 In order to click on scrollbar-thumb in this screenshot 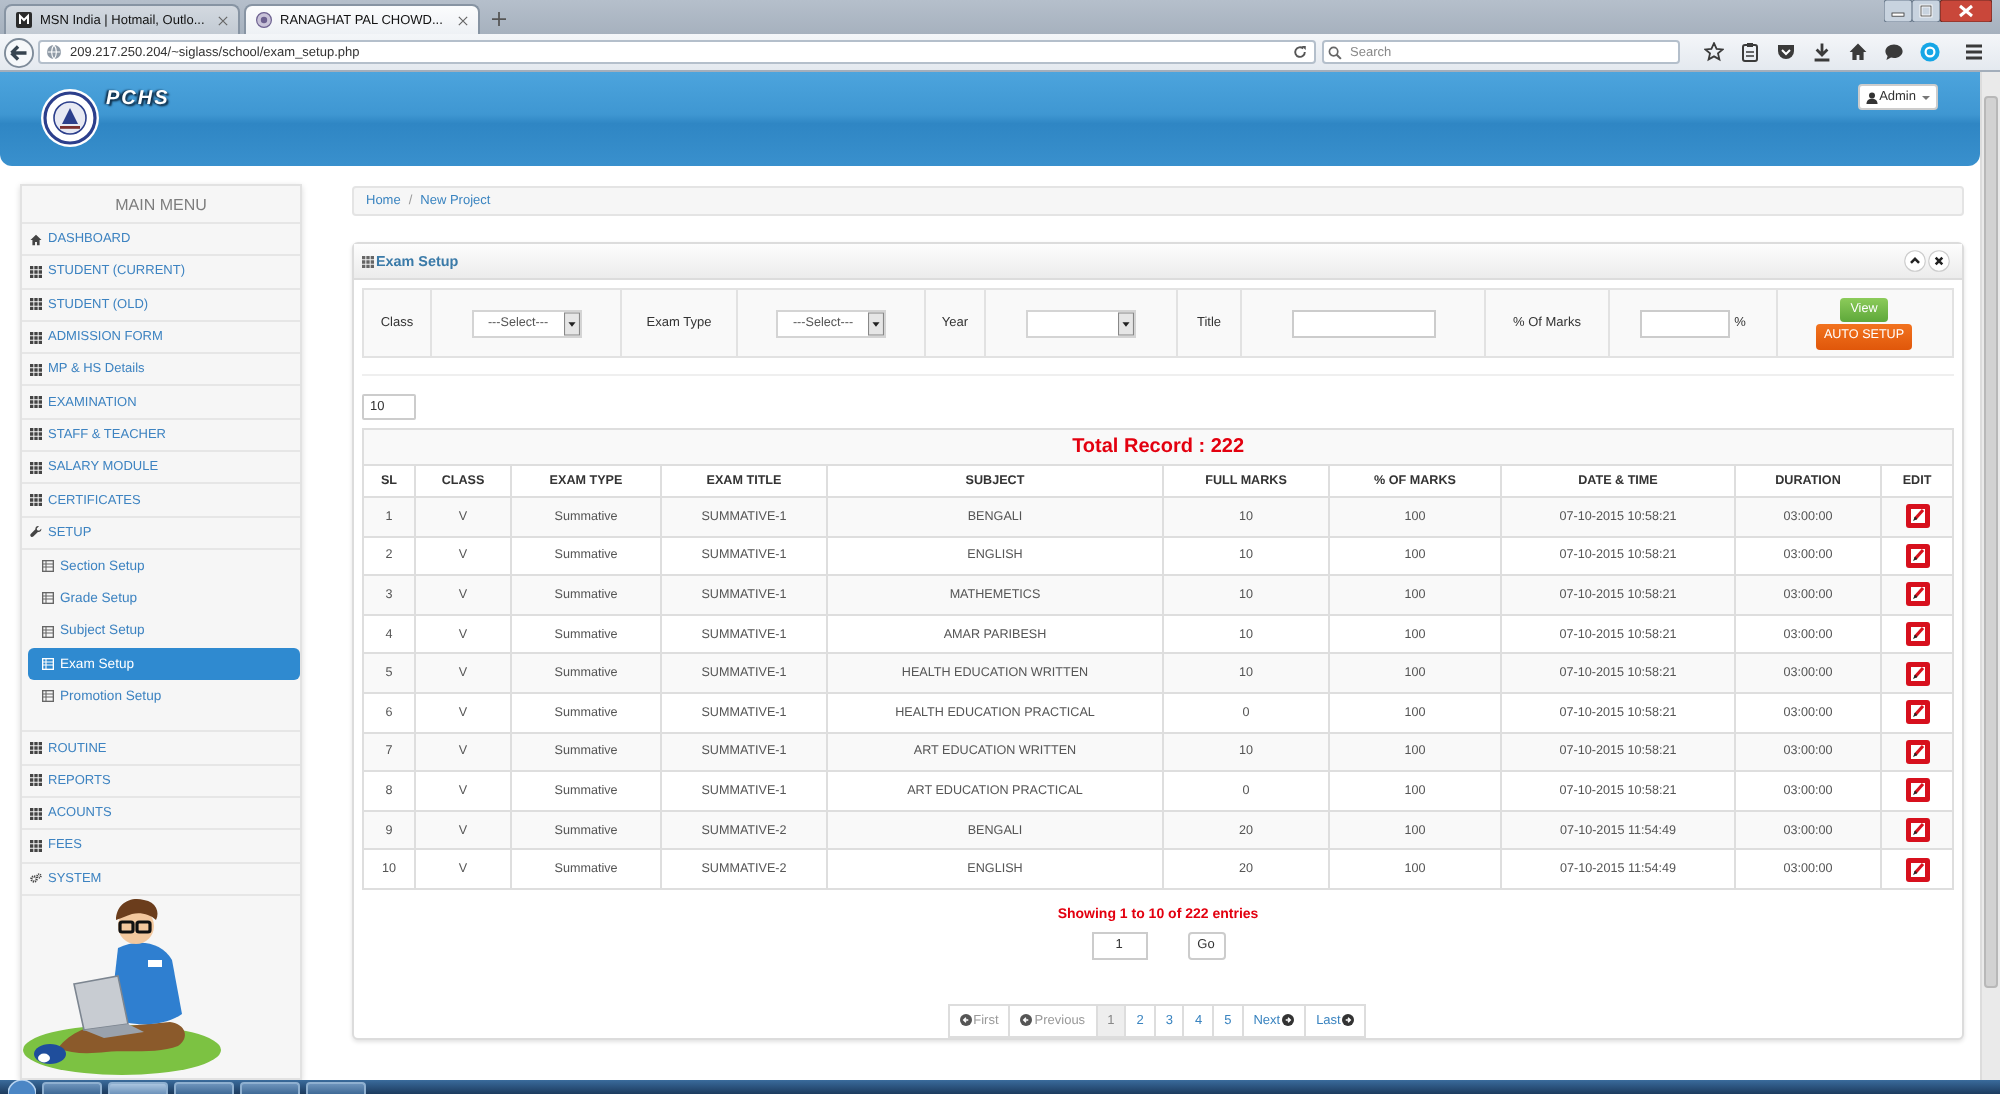, I will do `click(1991, 542)`.